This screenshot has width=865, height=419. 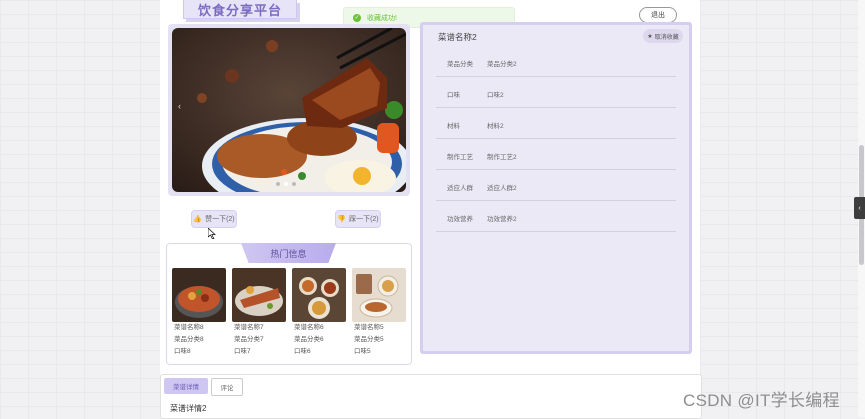 What do you see at coordinates (302, 351) in the screenshot?
I see `hot-card-taste: 口味6` at bounding box center [302, 351].